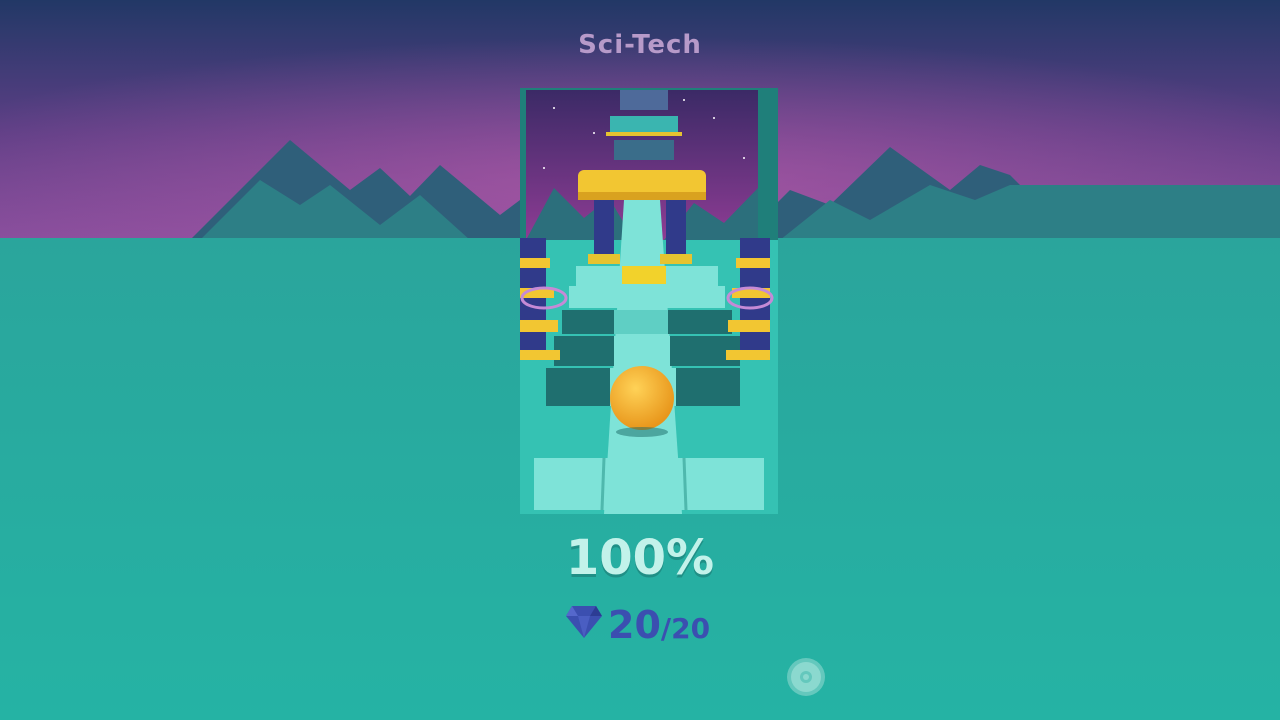 This screenshot has height=720, width=1280. Describe the element at coordinates (584, 622) in the screenshot. I see `diamond-icon` at that location.